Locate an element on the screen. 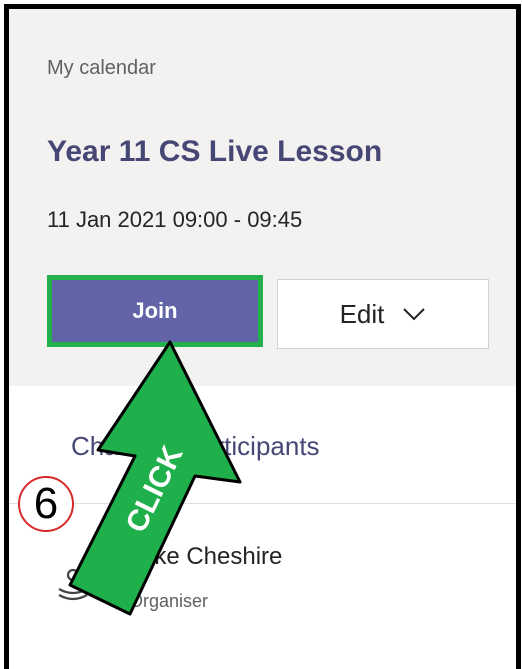 The image size is (522, 669). chevron-down-icon is located at coordinates (414, 314).